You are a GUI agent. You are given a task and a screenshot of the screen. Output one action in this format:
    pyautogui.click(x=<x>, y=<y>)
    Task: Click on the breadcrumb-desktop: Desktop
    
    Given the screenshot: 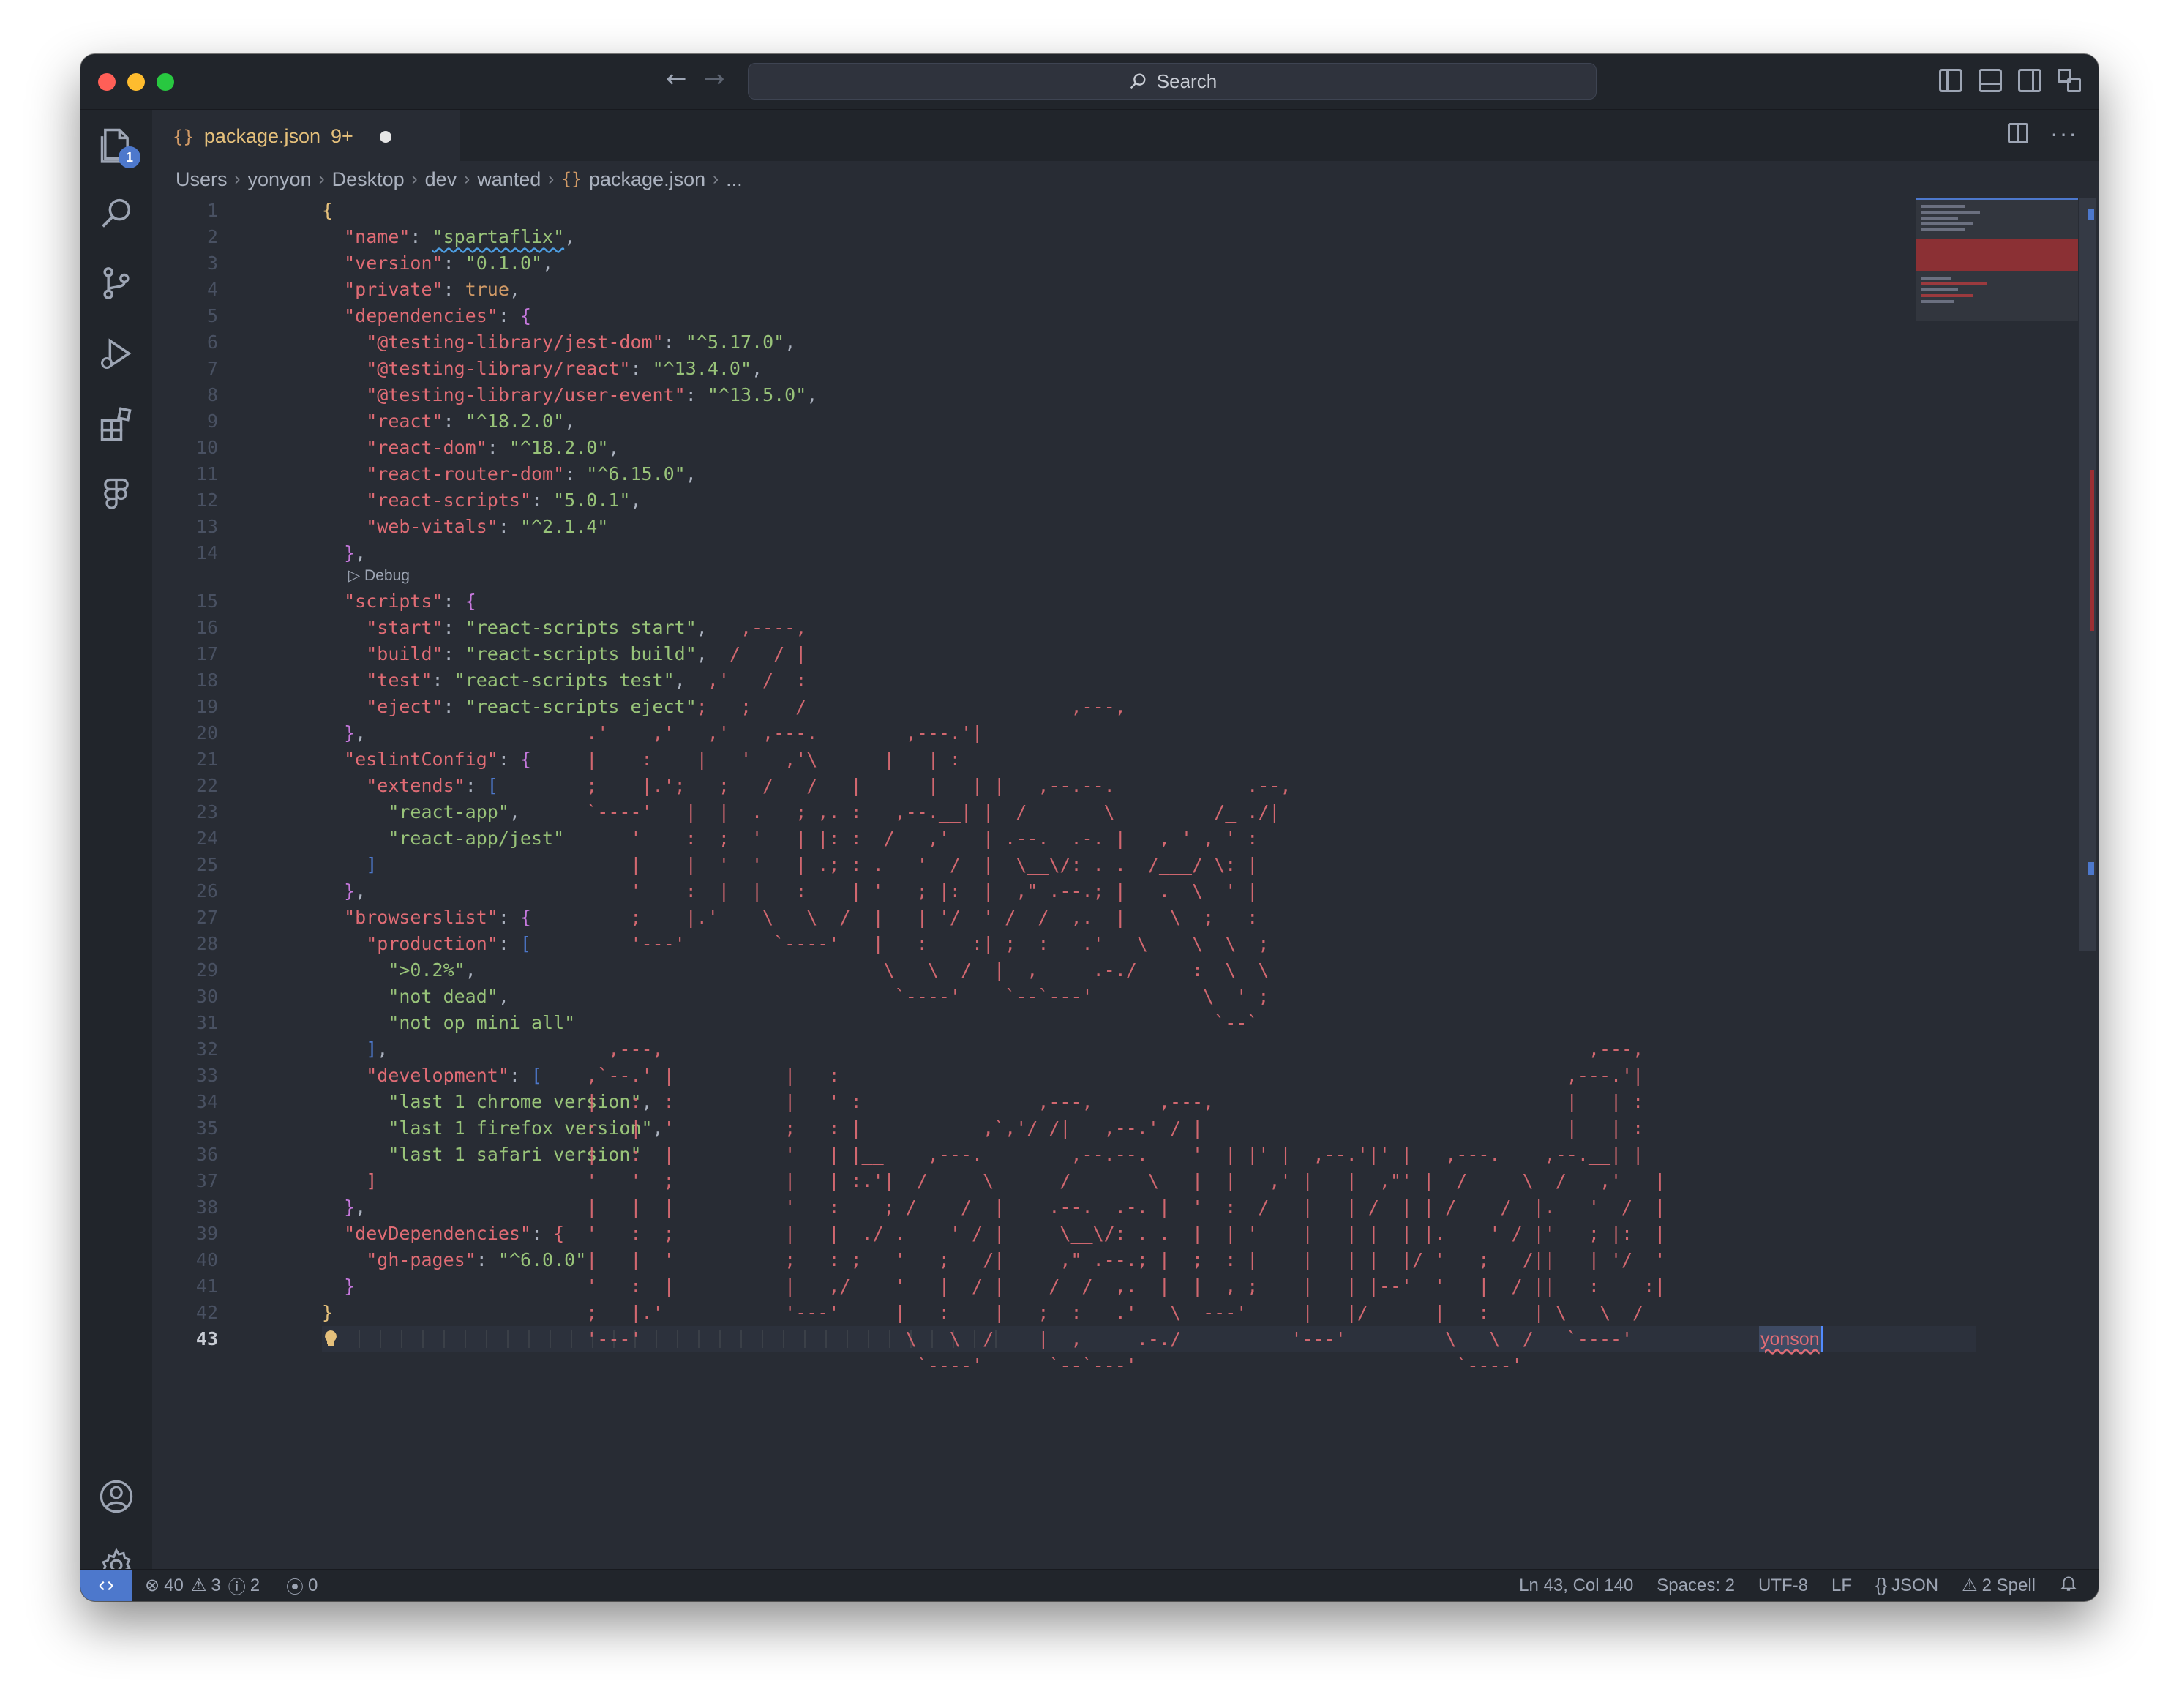 What is the action you would take?
    pyautogui.click(x=368, y=179)
    